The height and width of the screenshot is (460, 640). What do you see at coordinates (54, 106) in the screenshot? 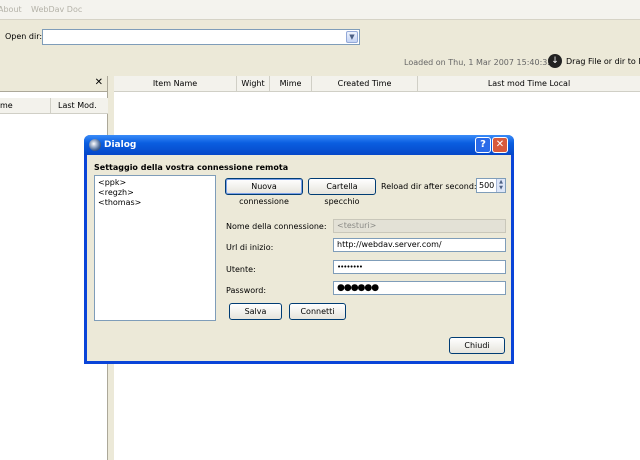
I see `left-panel-columns: me Last Mod.` at bounding box center [54, 106].